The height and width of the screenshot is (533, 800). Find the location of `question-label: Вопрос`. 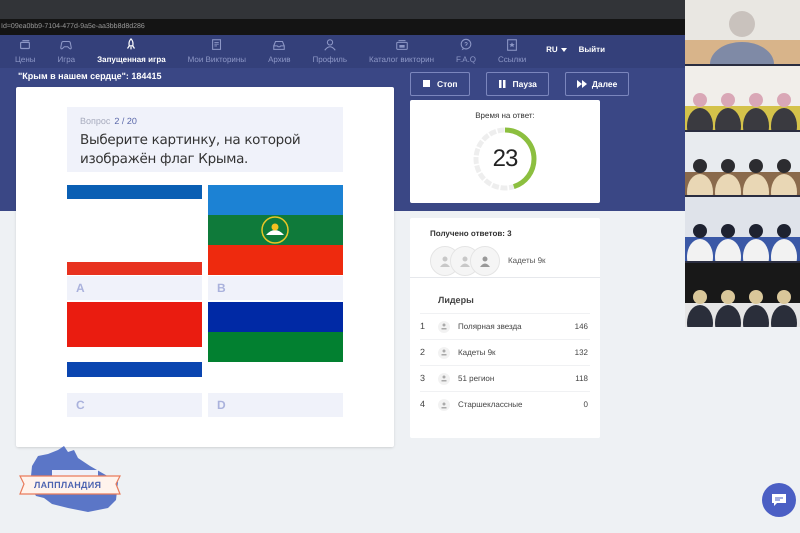

question-label: Вопрос is located at coordinates (95, 121).